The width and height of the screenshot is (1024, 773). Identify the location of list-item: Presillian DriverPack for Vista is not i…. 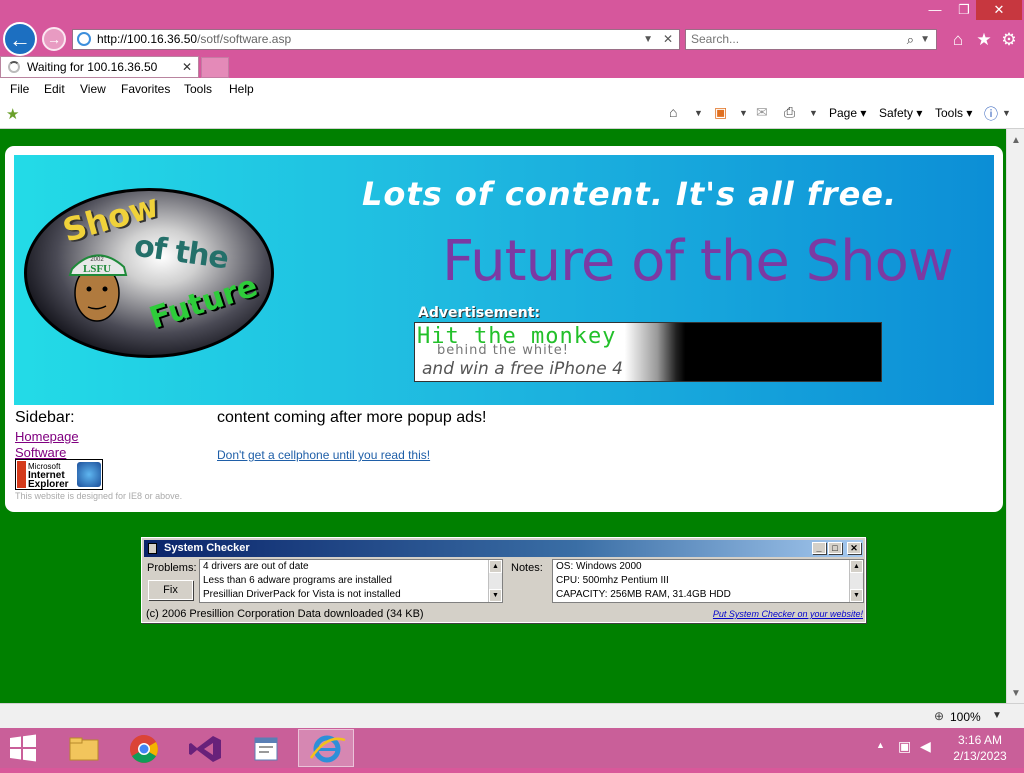
(302, 594).